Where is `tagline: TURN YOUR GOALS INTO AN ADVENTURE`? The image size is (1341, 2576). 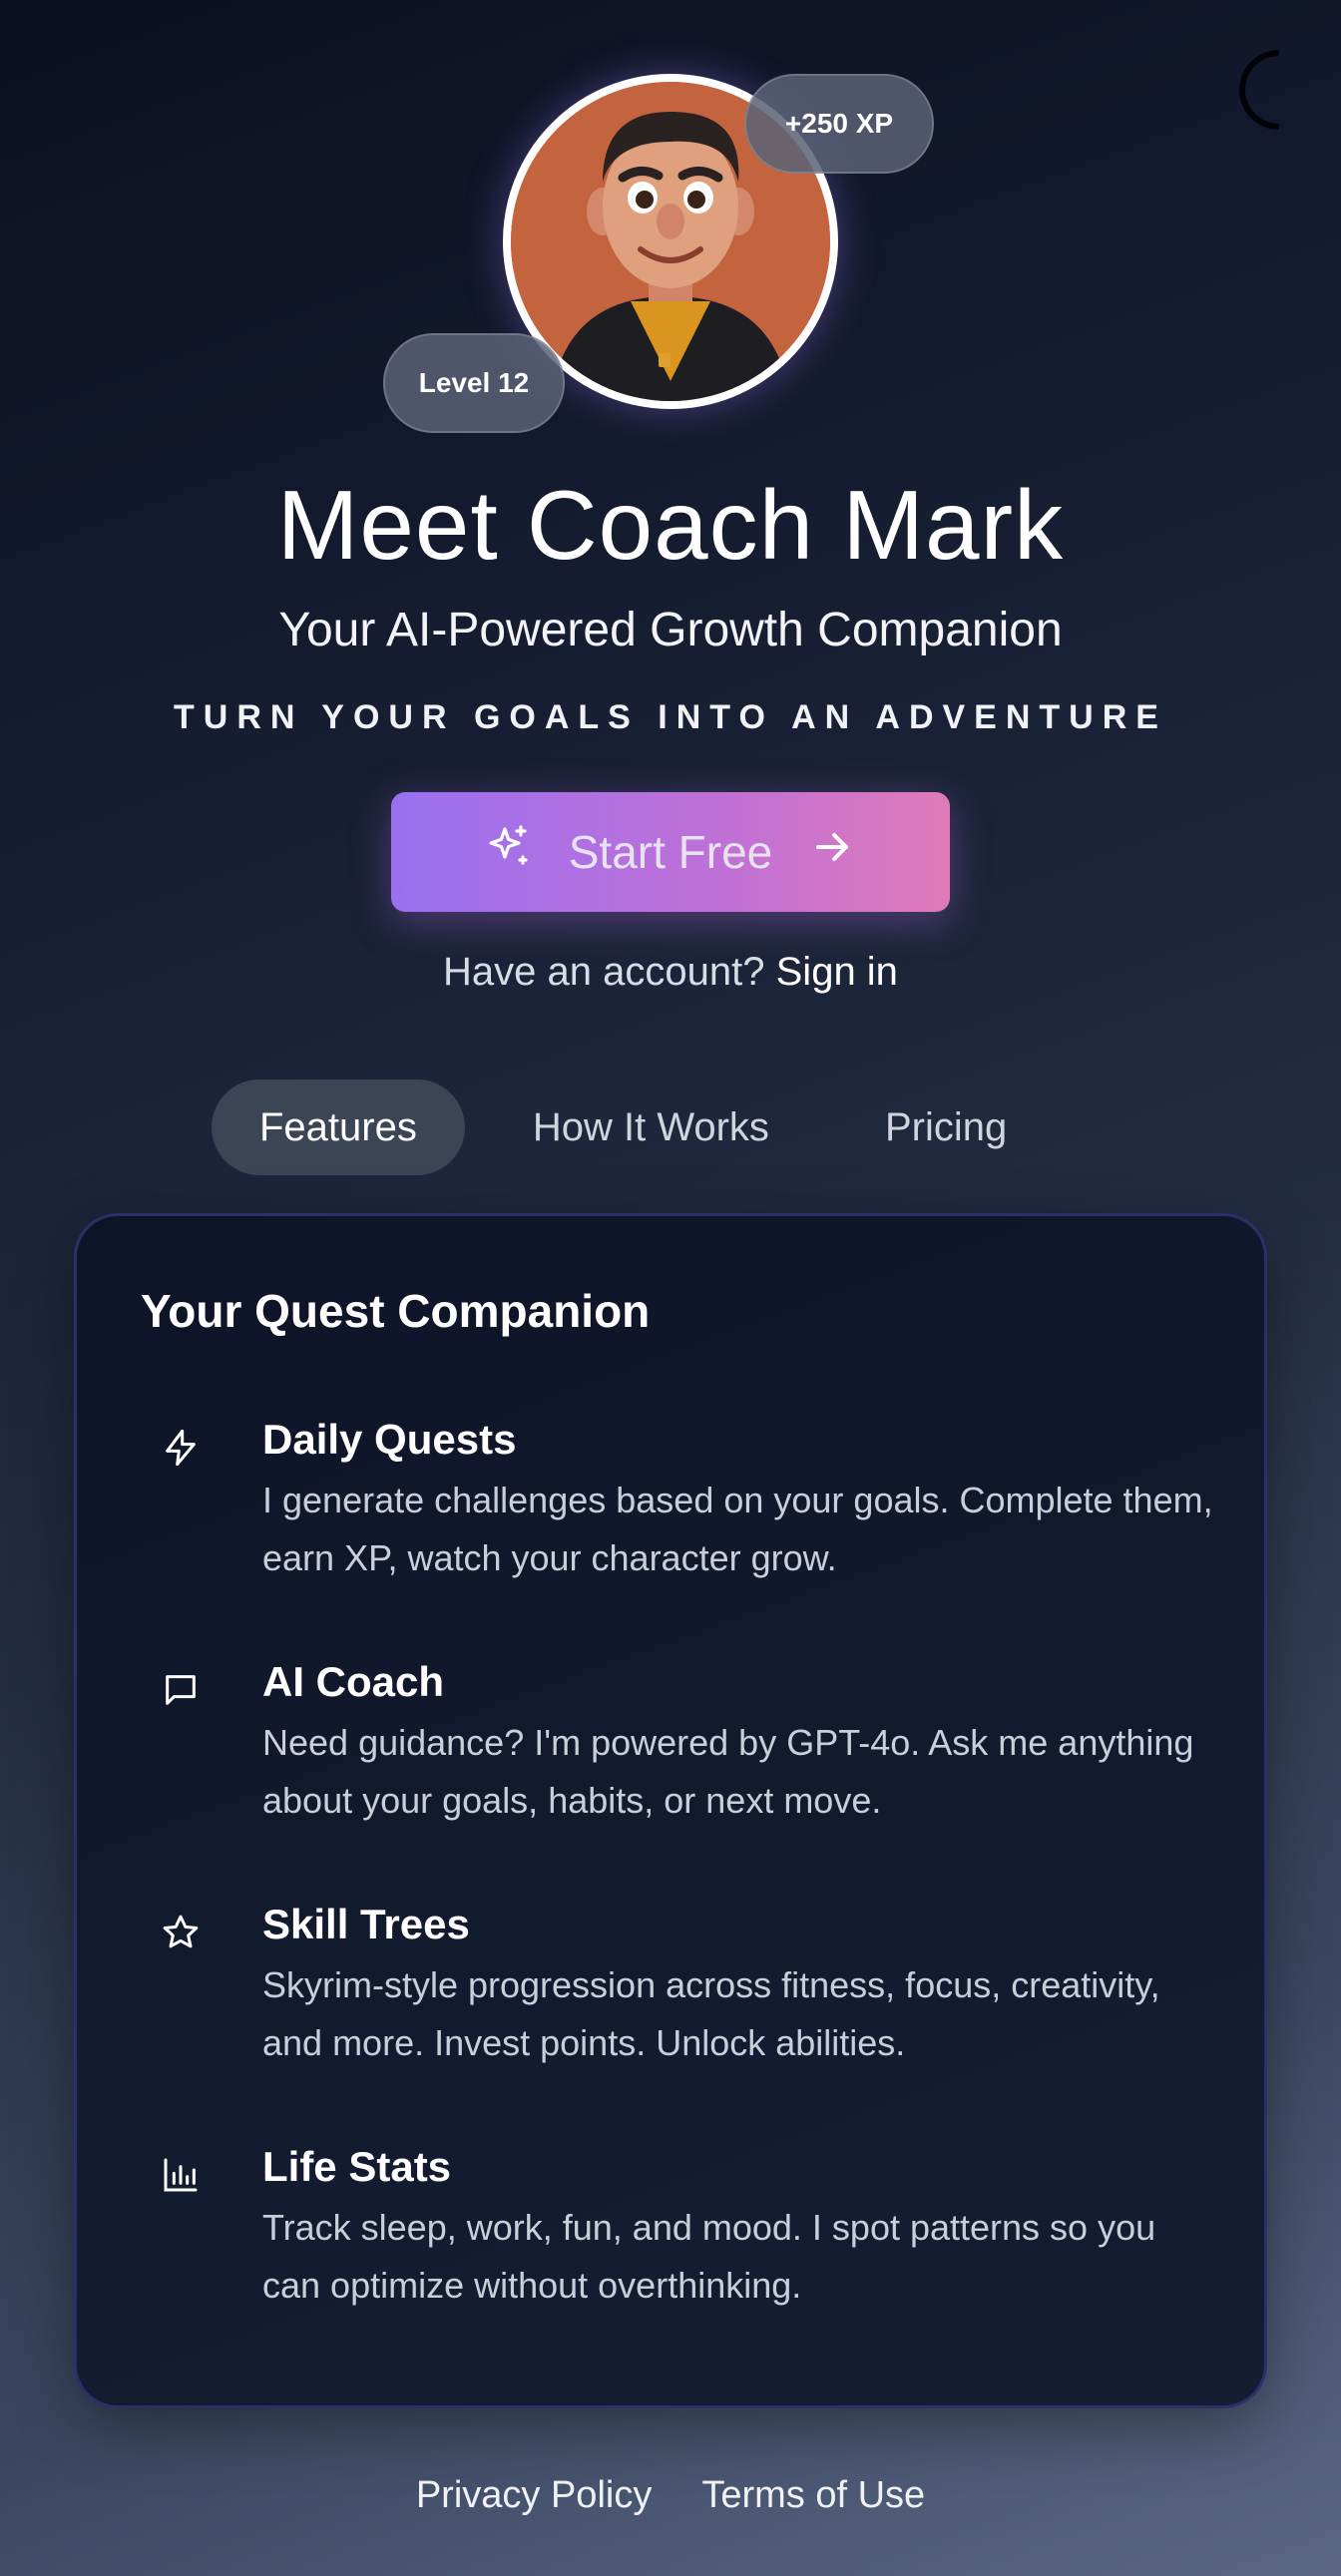 tagline: TURN YOUR GOALS INTO AN ADVENTURE is located at coordinates (670, 717).